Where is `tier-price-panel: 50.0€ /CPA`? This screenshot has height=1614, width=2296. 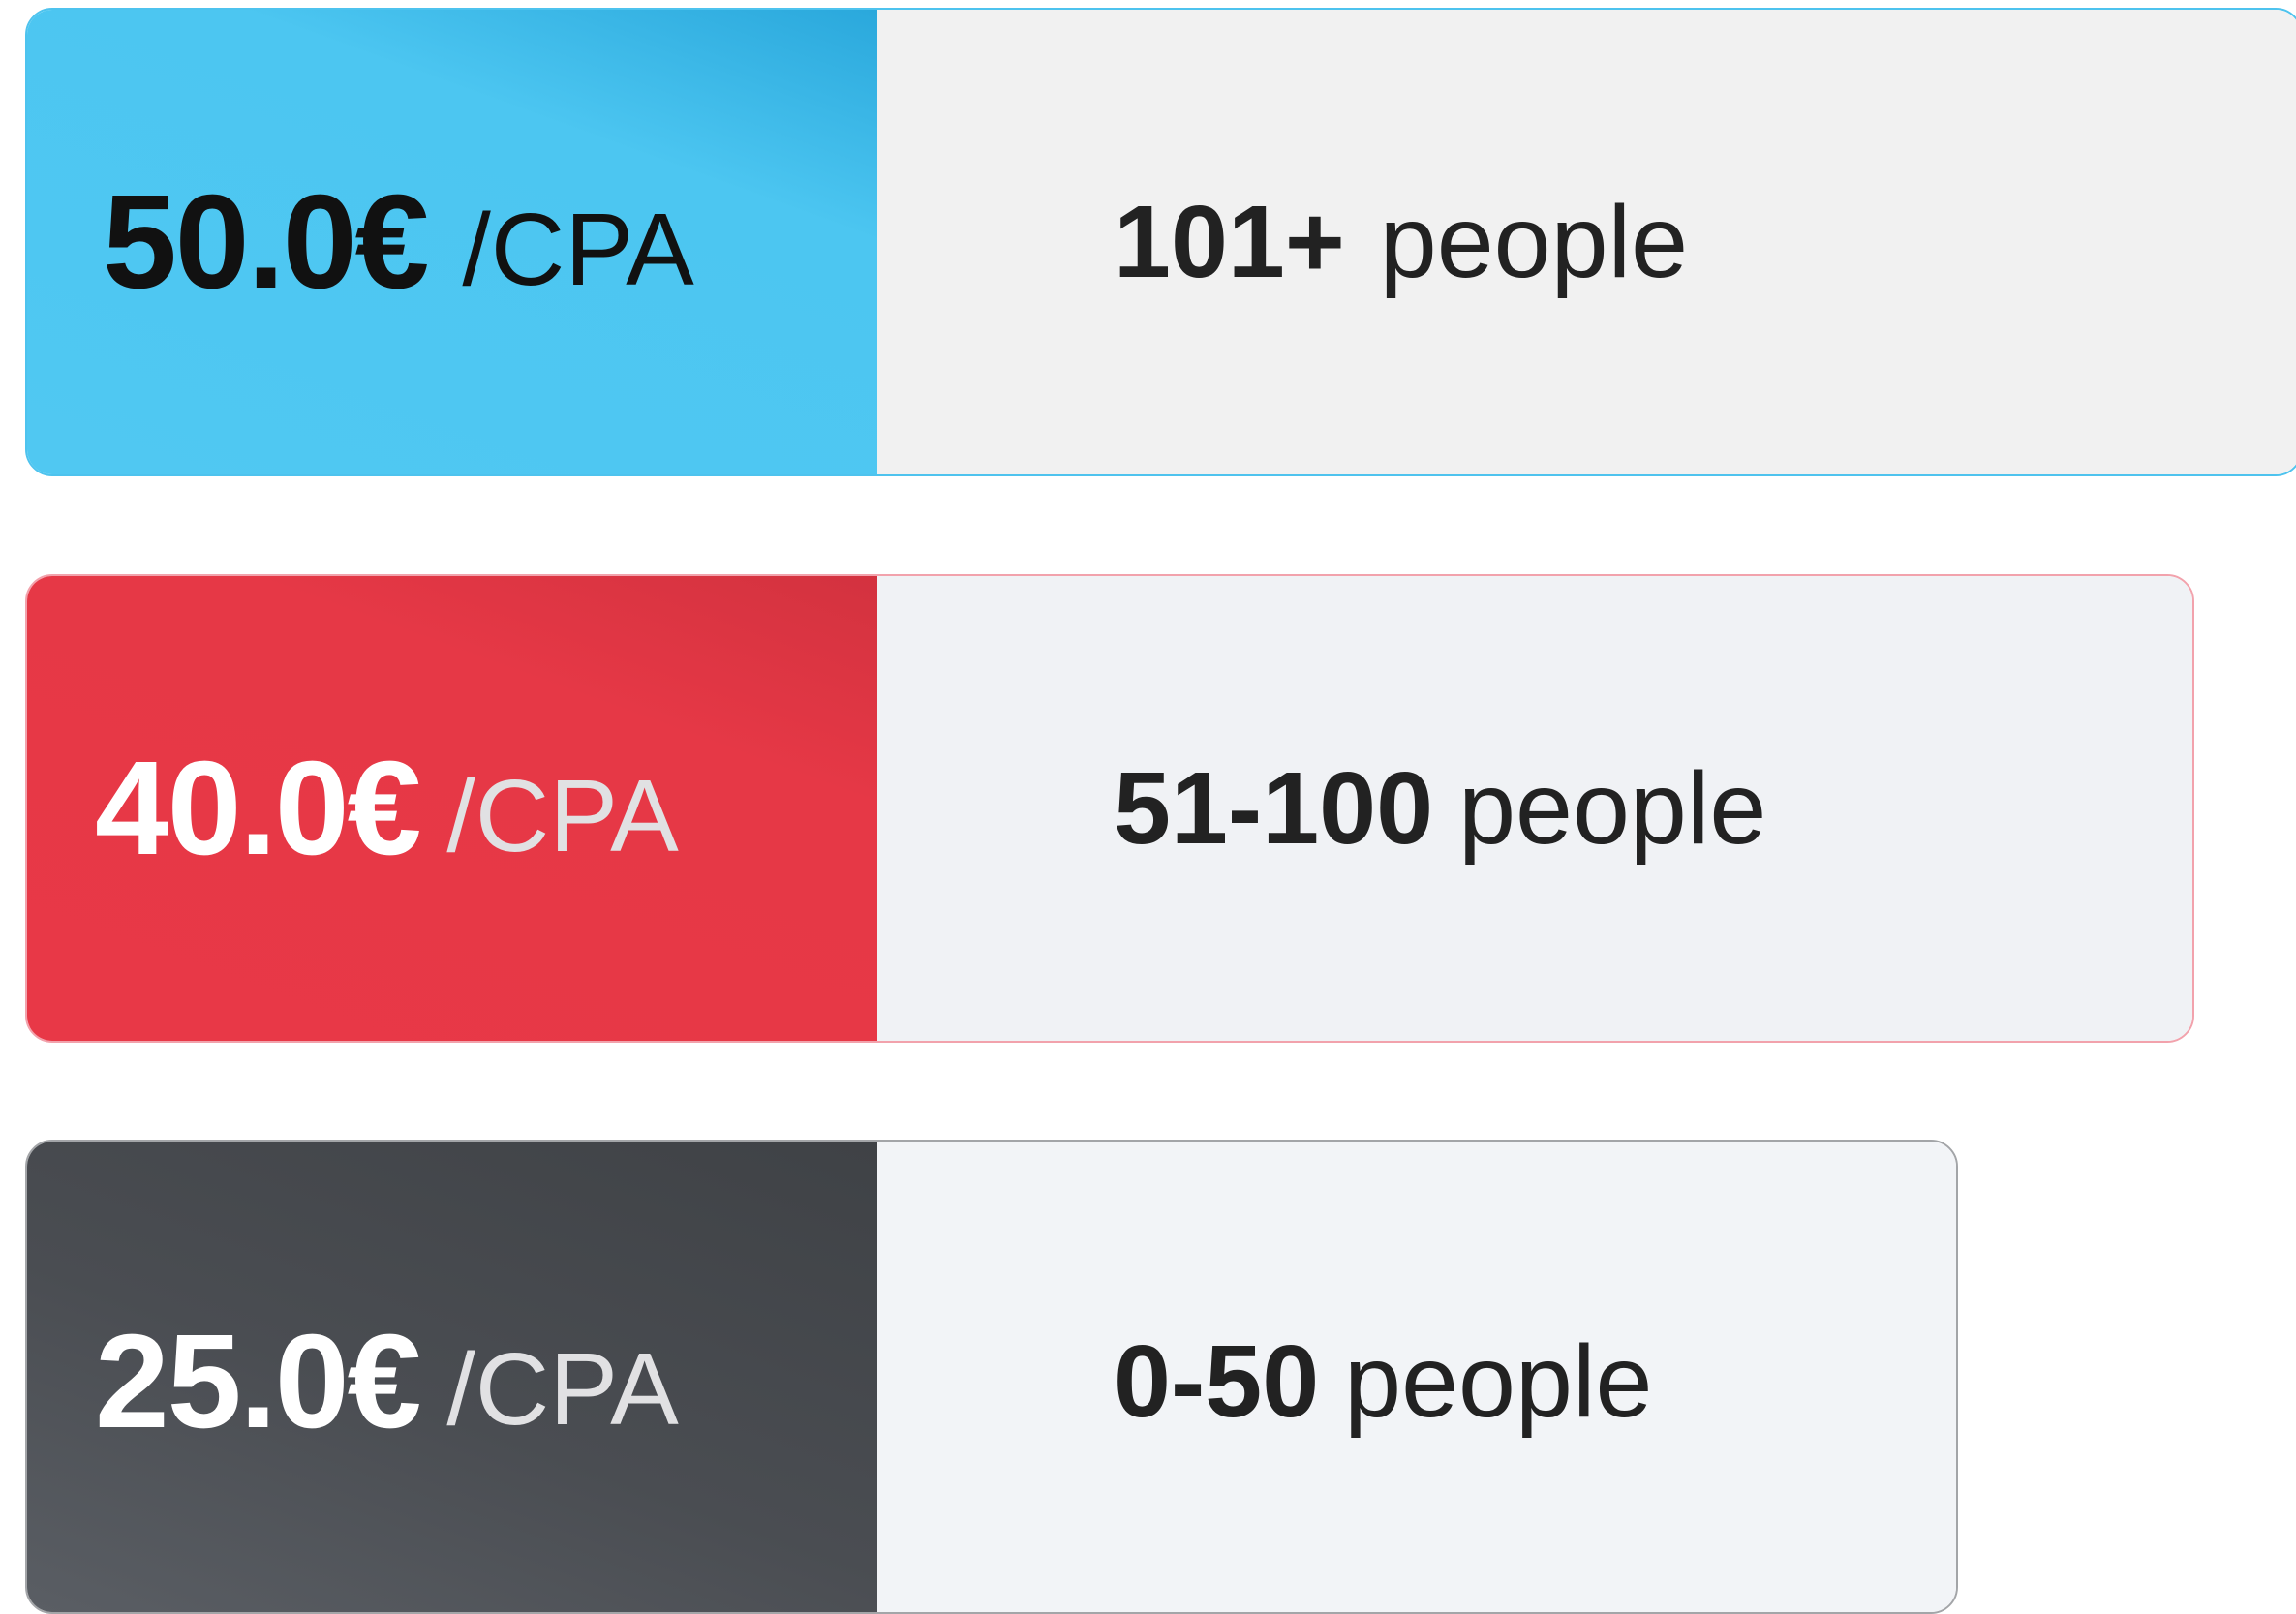 tier-price-panel: 50.0€ /CPA is located at coordinates (452, 242).